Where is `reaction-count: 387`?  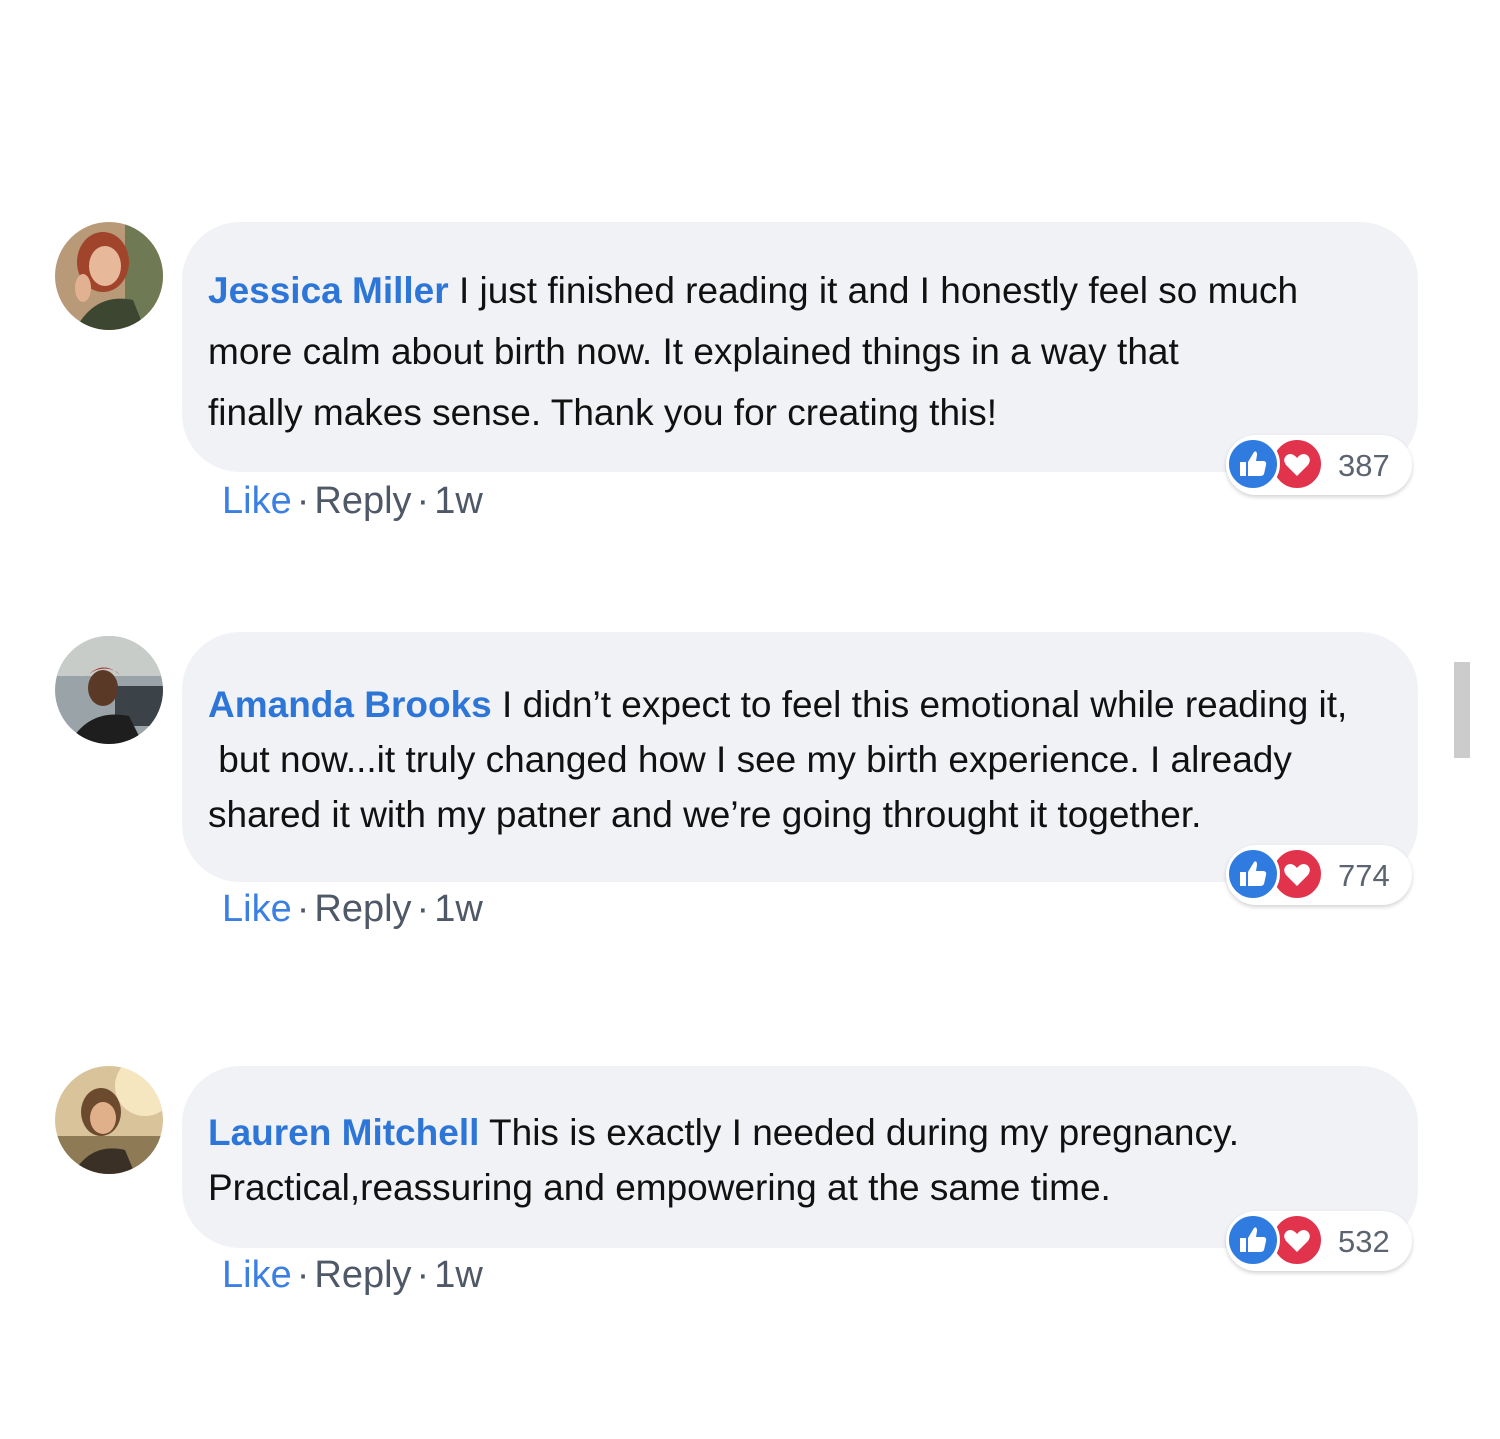
reaction-count: 387 is located at coordinates (1364, 465).